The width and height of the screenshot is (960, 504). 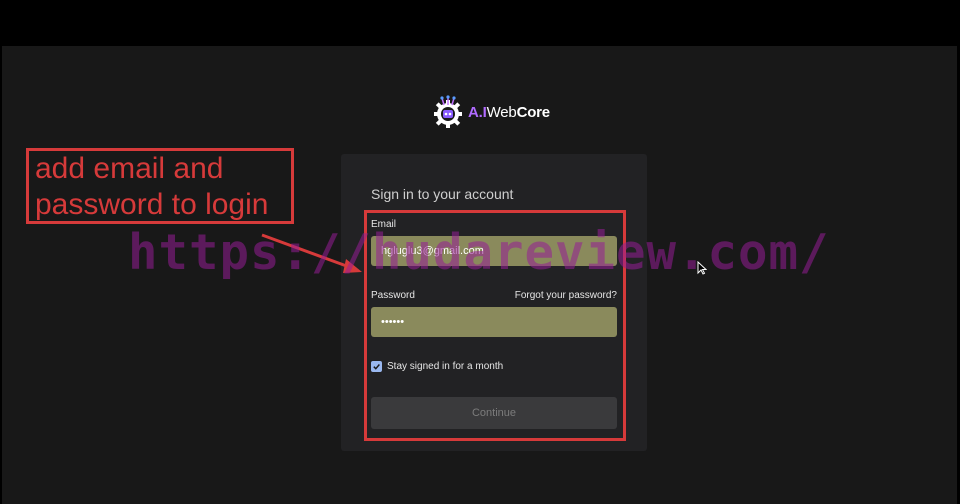 I want to click on logo-wordmark: A.IWebCore, so click(x=509, y=112).